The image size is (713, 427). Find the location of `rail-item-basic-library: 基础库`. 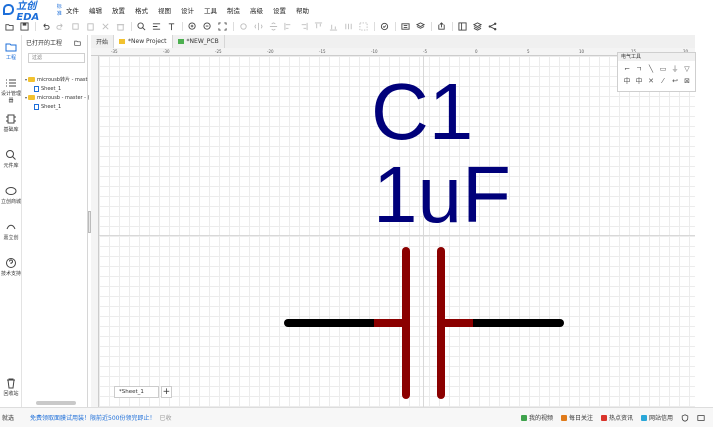

rail-item-basic-library: 基础库 is located at coordinates (11, 123).